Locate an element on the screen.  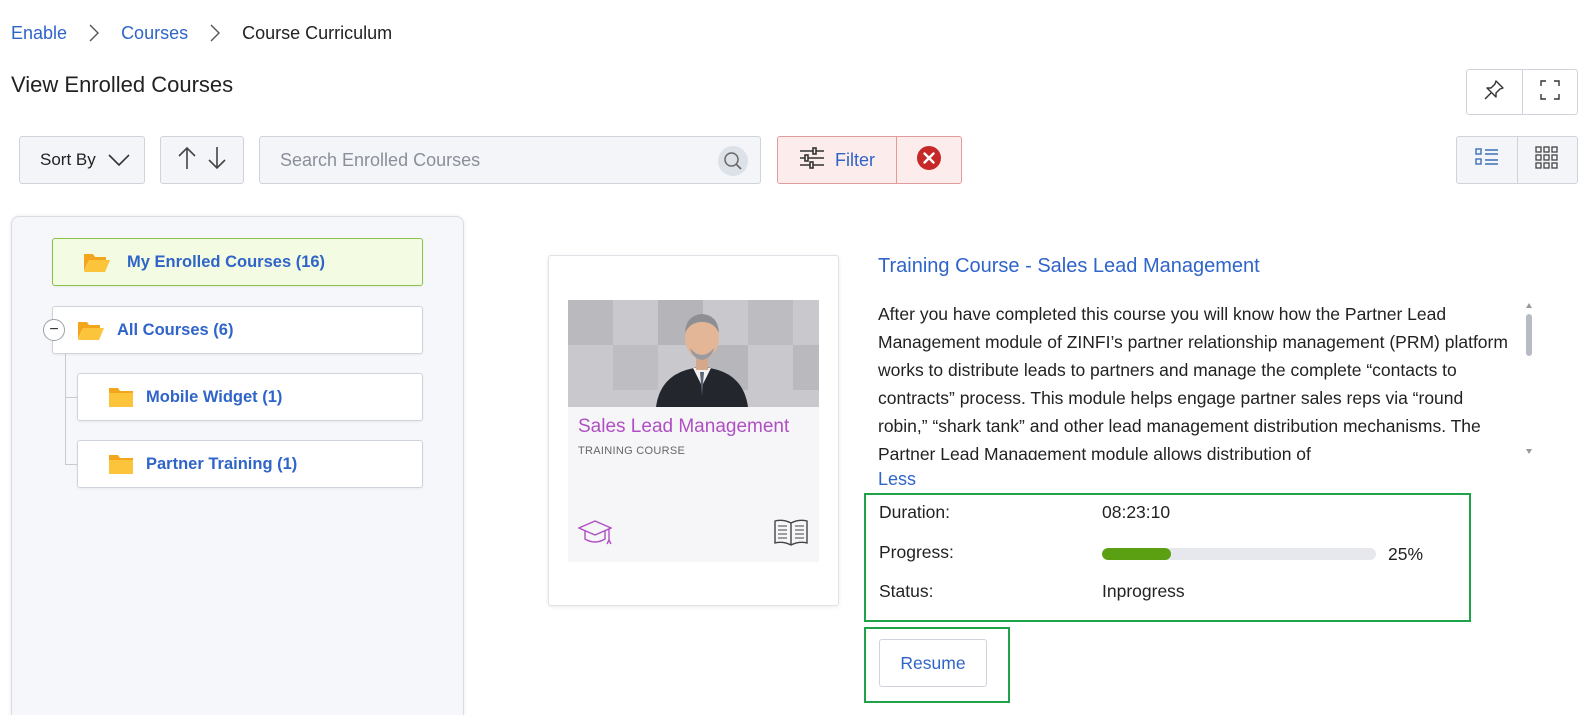
progress-bar is located at coordinates (1239, 554).